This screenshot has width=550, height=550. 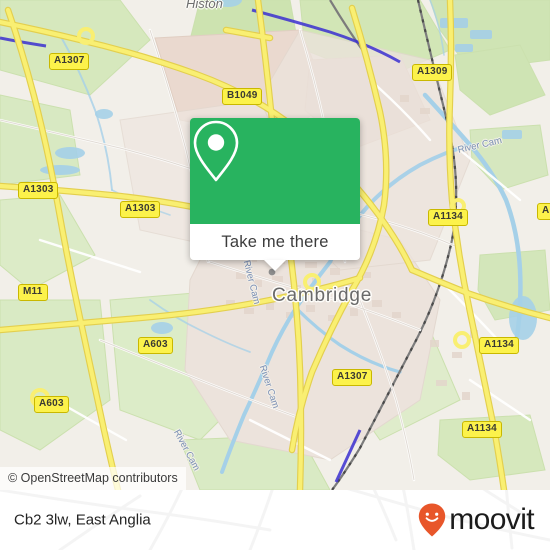 What do you see at coordinates (93, 478) in the screenshot?
I see `osm-attribution: © OpenStreetMap contributors` at bounding box center [93, 478].